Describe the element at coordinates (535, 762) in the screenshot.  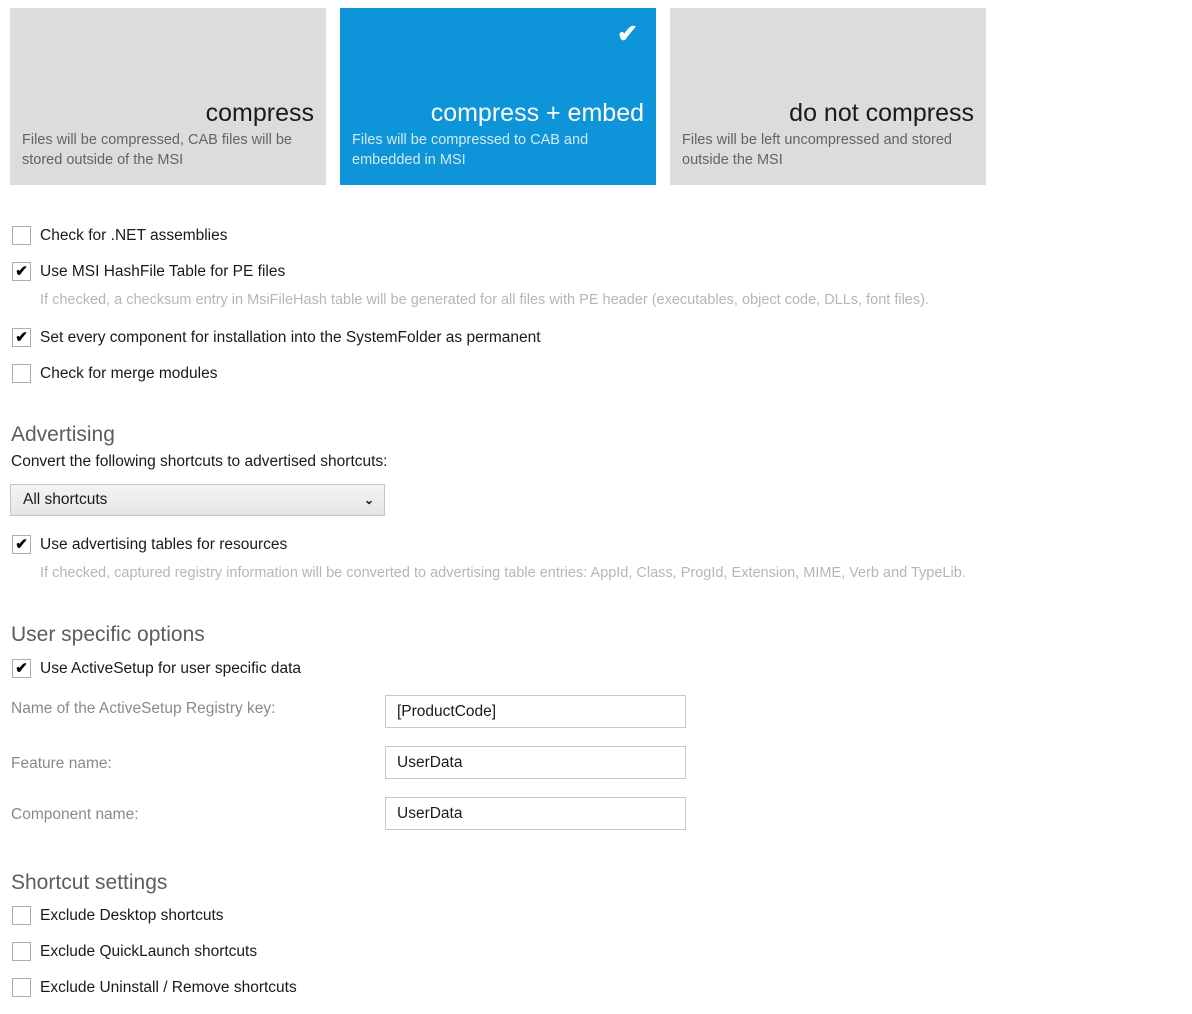
I see `feature-name-input` at that location.